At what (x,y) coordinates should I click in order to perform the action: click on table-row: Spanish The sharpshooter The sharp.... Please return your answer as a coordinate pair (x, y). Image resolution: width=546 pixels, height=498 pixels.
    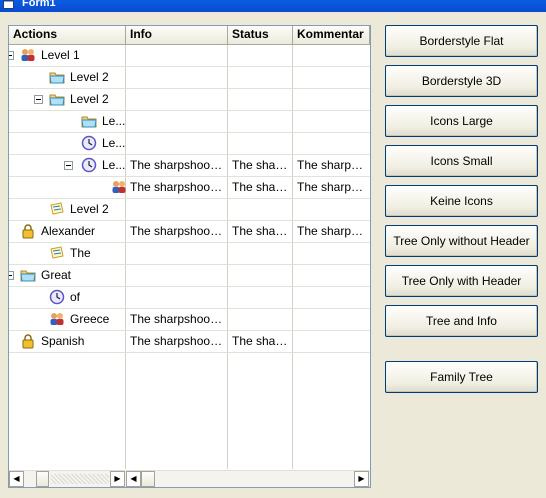
    Looking at the image, I should click on (189, 342).